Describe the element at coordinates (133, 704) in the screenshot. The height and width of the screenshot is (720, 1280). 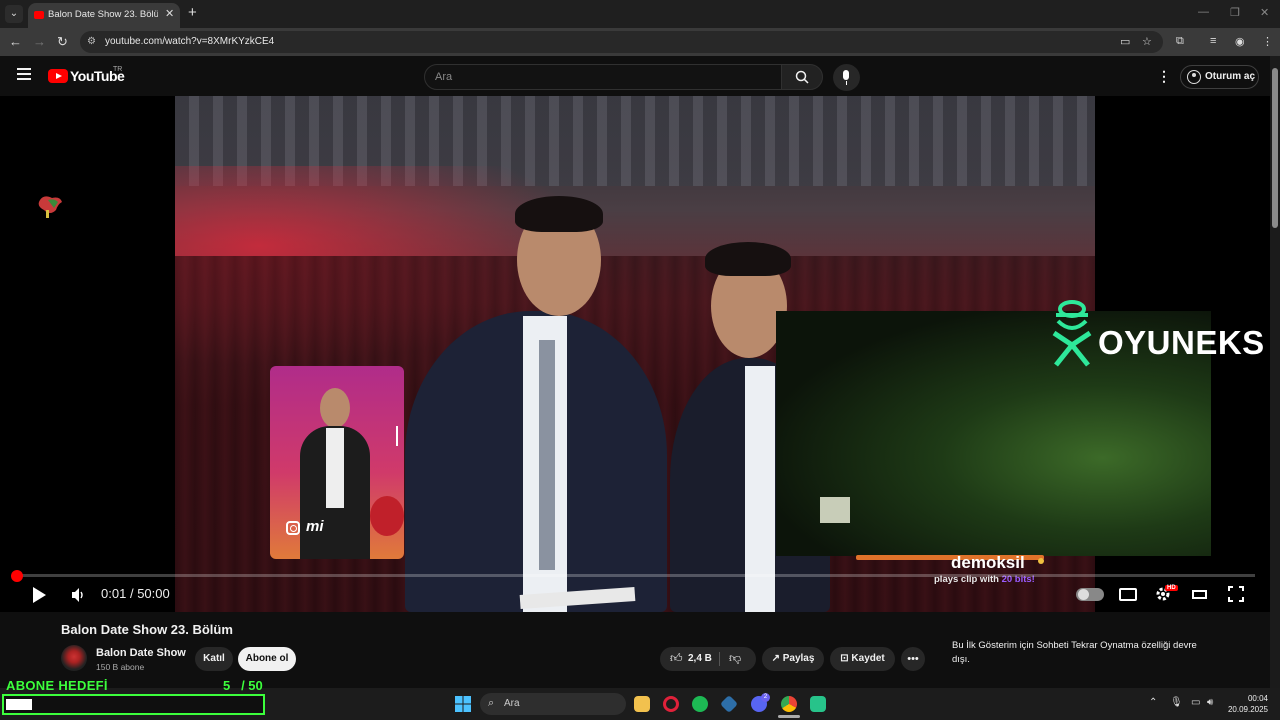
I see `subscriber-goal-bar` at that location.